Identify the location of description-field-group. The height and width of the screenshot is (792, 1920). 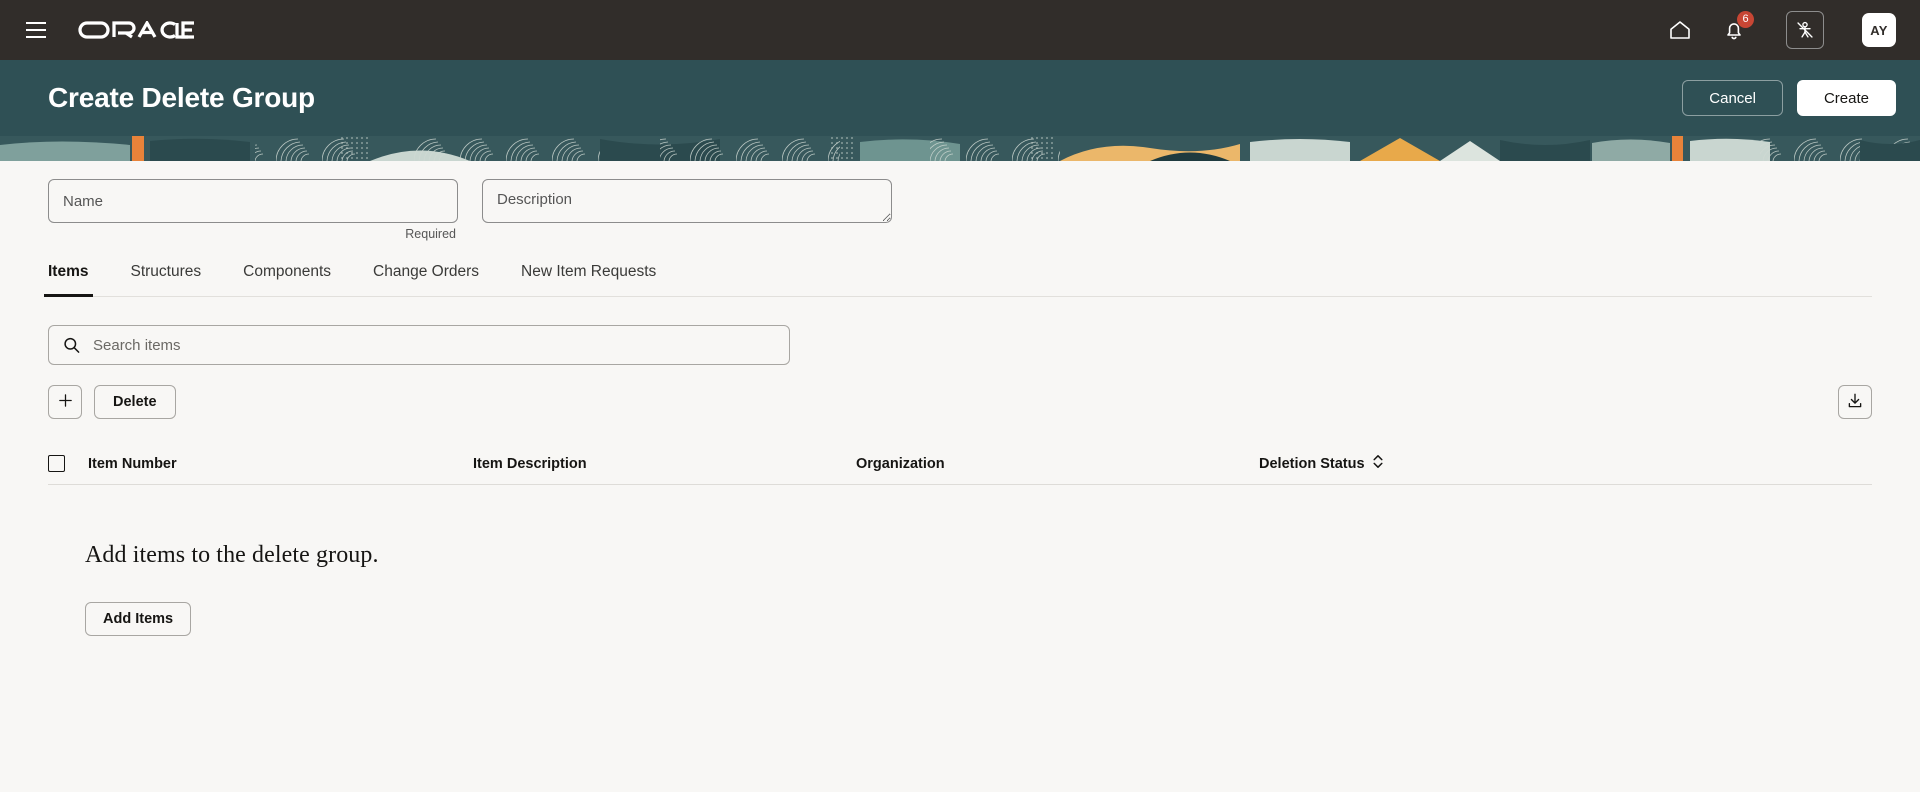
(687, 201).